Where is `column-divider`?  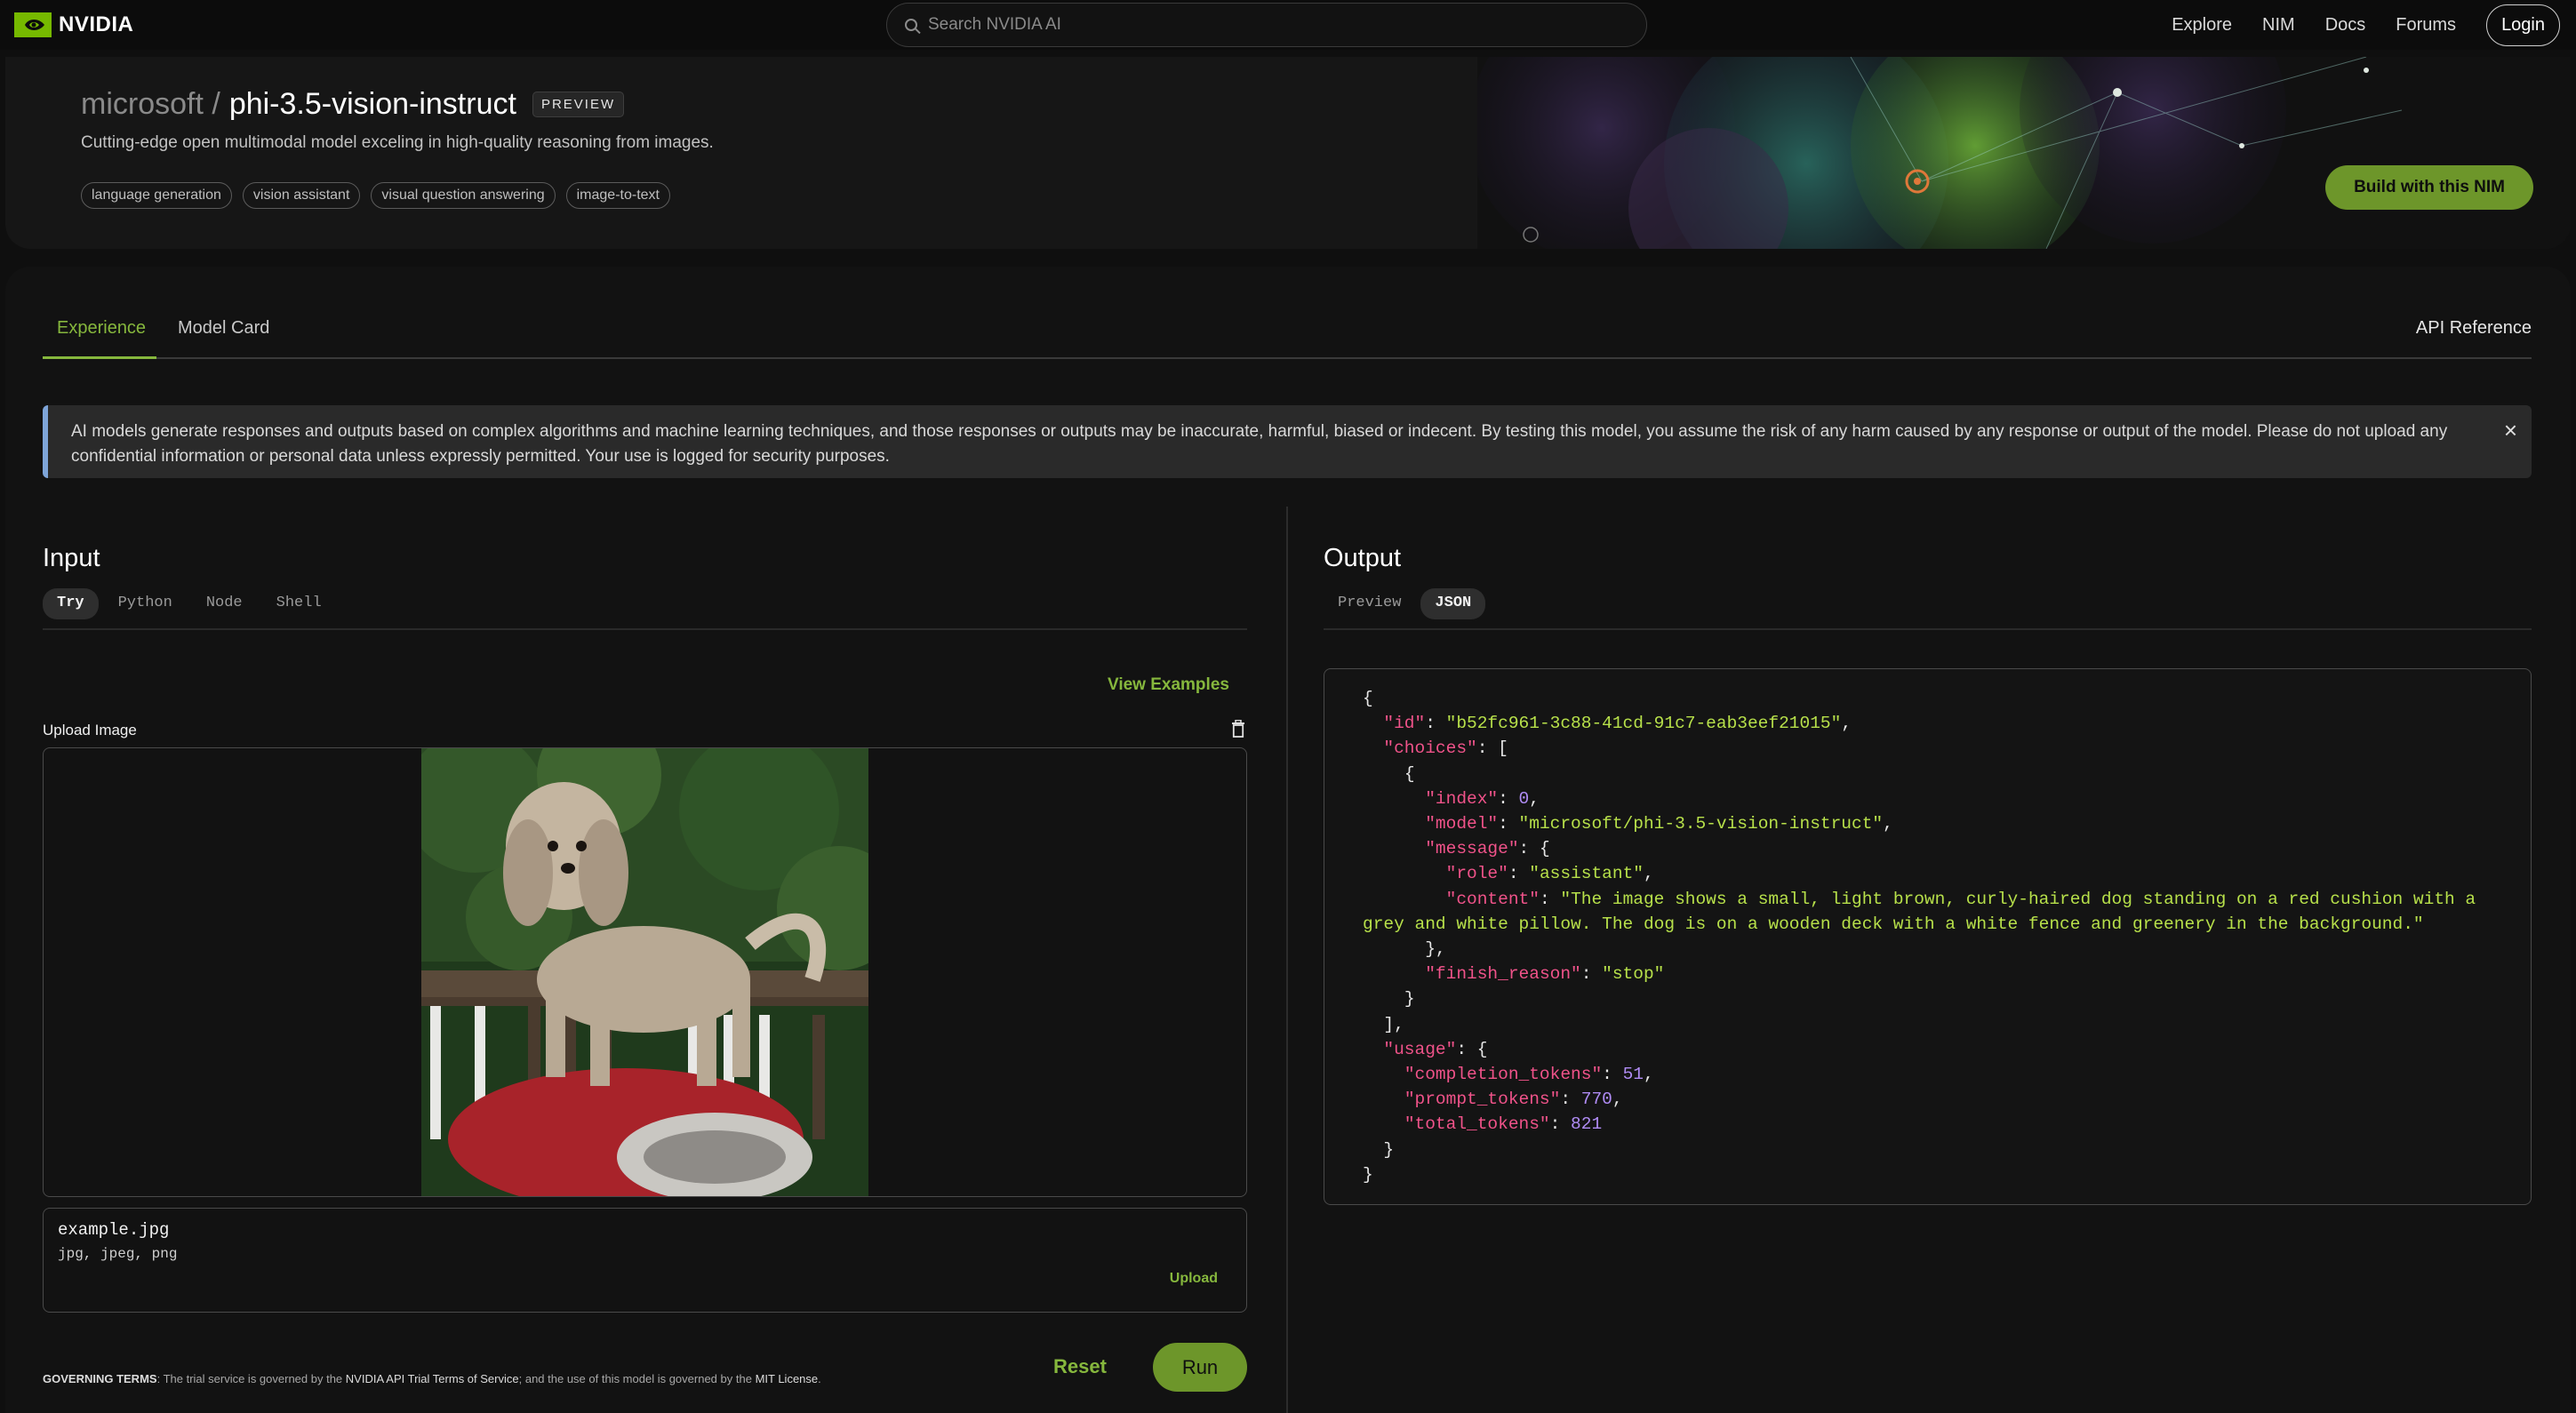
column-divider is located at coordinates (1287, 960).